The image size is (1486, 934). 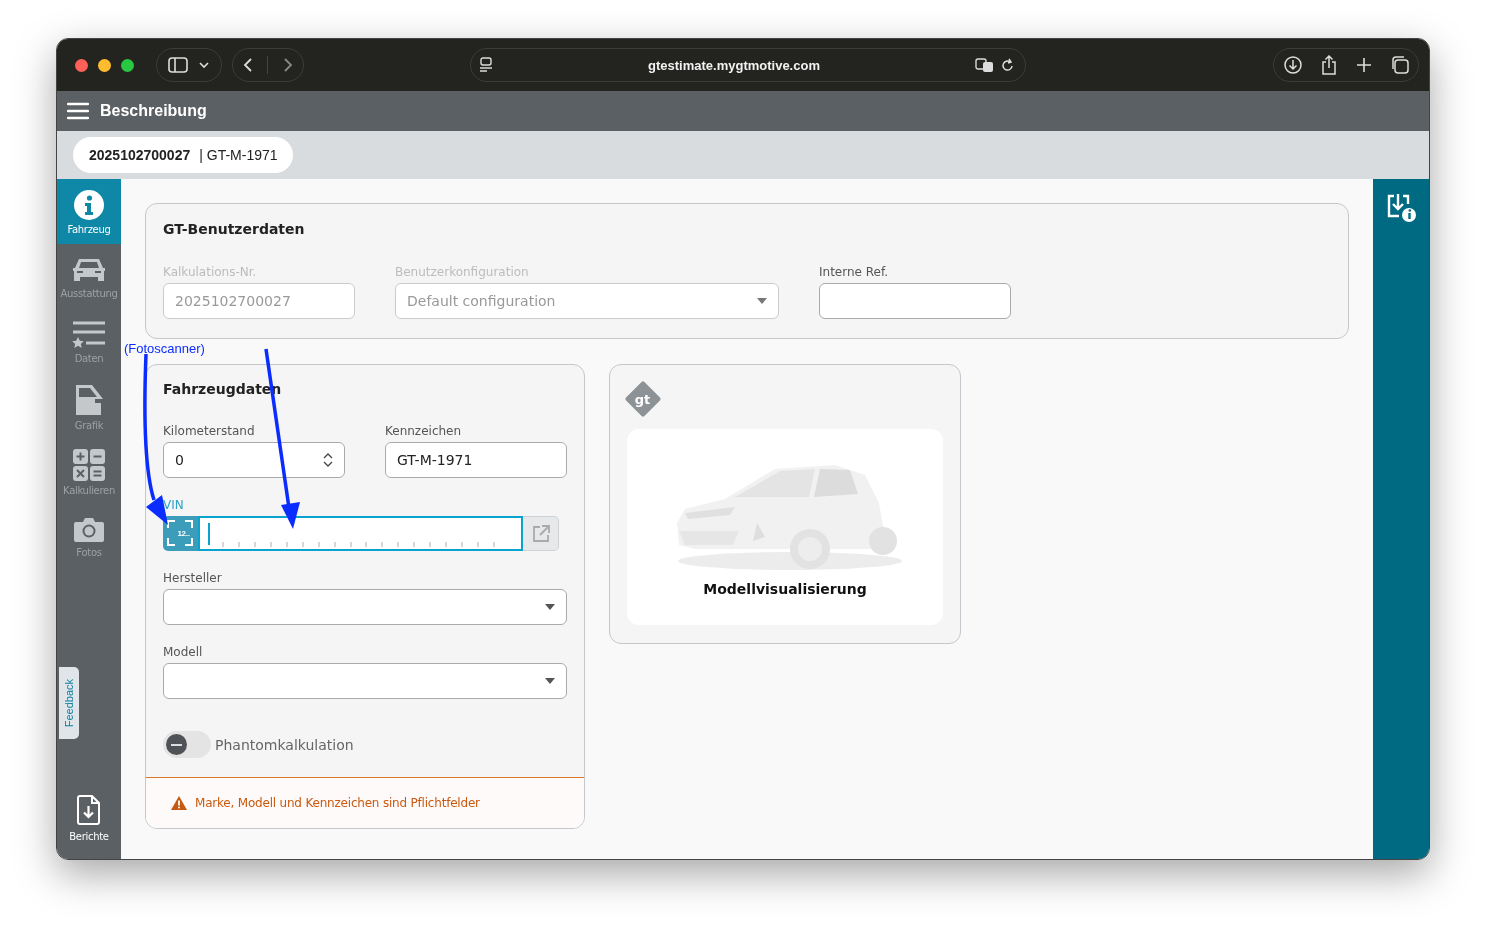 I want to click on field-label: Kilometerstand, so click(x=209, y=431).